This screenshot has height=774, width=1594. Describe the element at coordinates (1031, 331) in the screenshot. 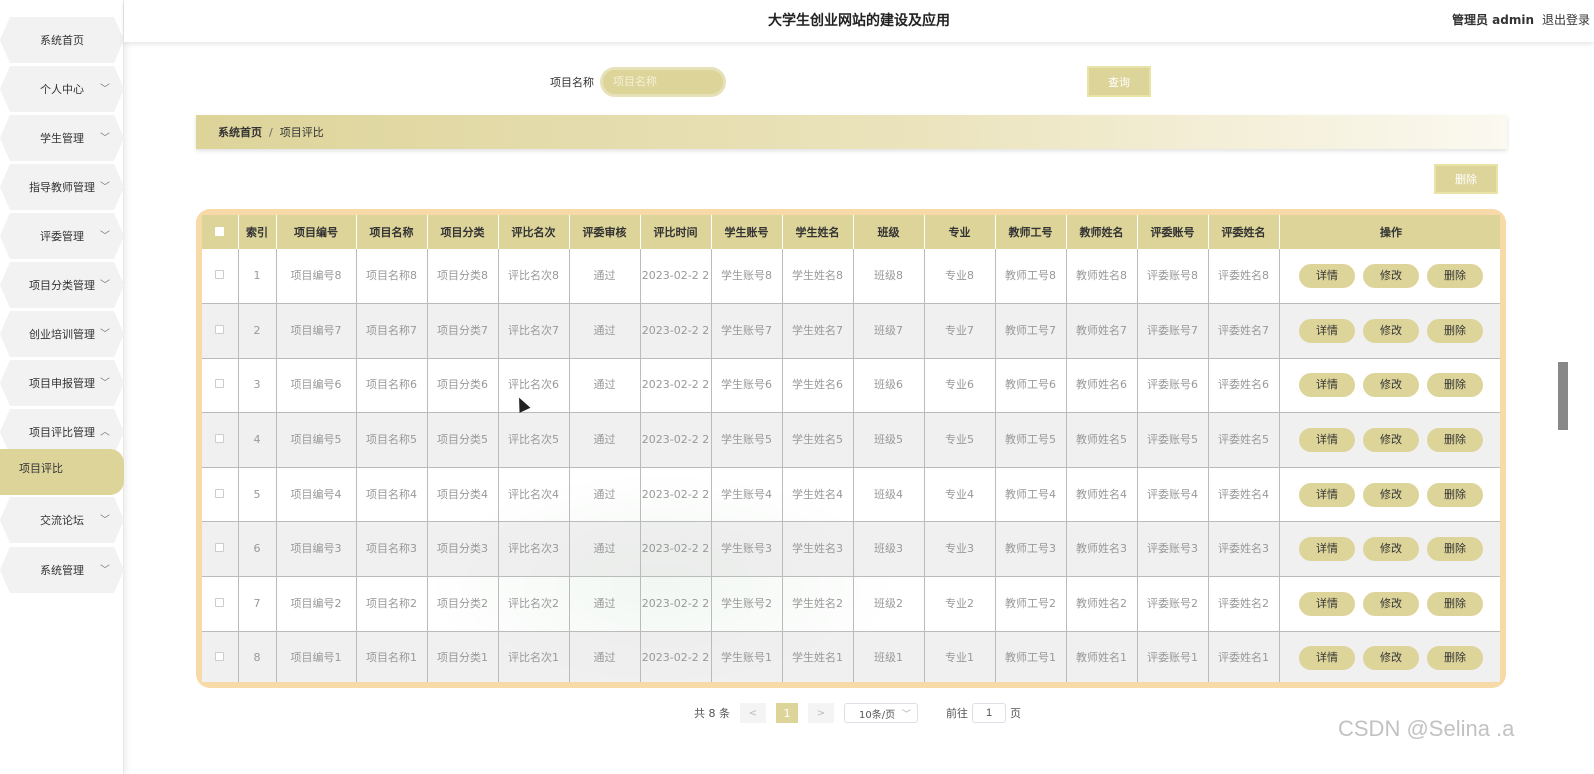

I see `table-cell: 教师工号7` at that location.